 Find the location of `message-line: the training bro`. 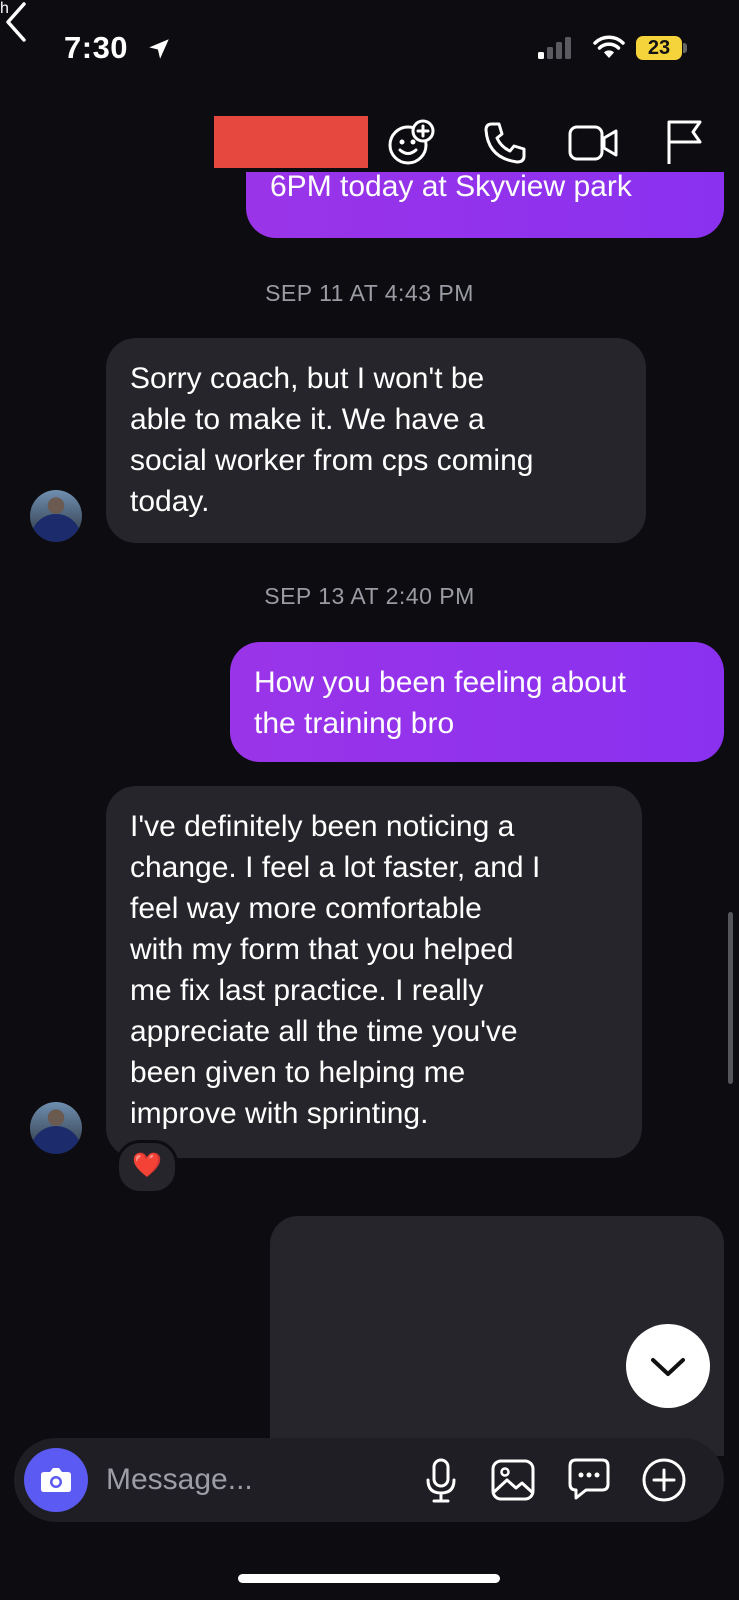

message-line: the training bro is located at coordinates (354, 723).